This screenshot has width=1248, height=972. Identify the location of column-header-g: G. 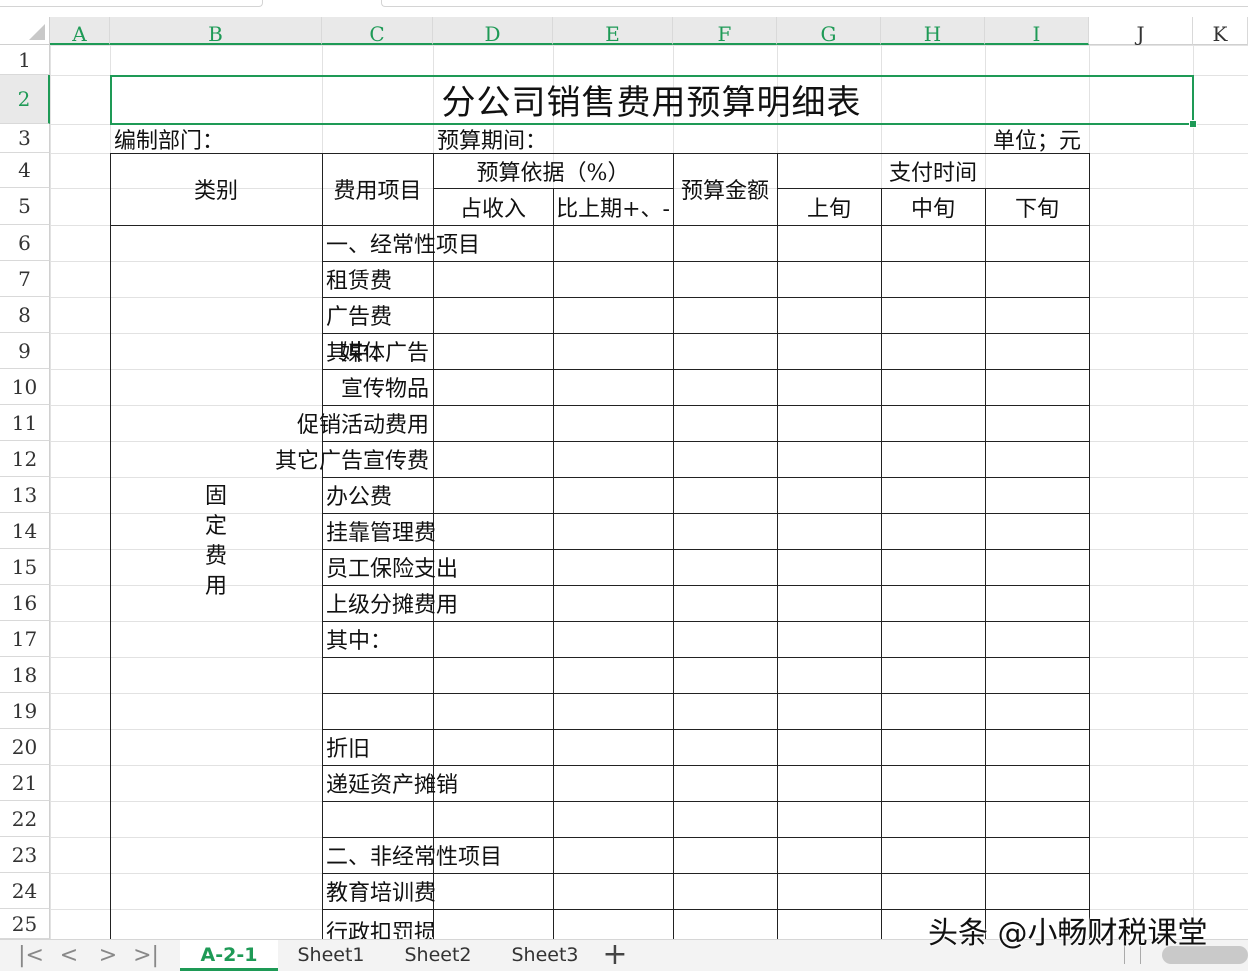
(829, 31).